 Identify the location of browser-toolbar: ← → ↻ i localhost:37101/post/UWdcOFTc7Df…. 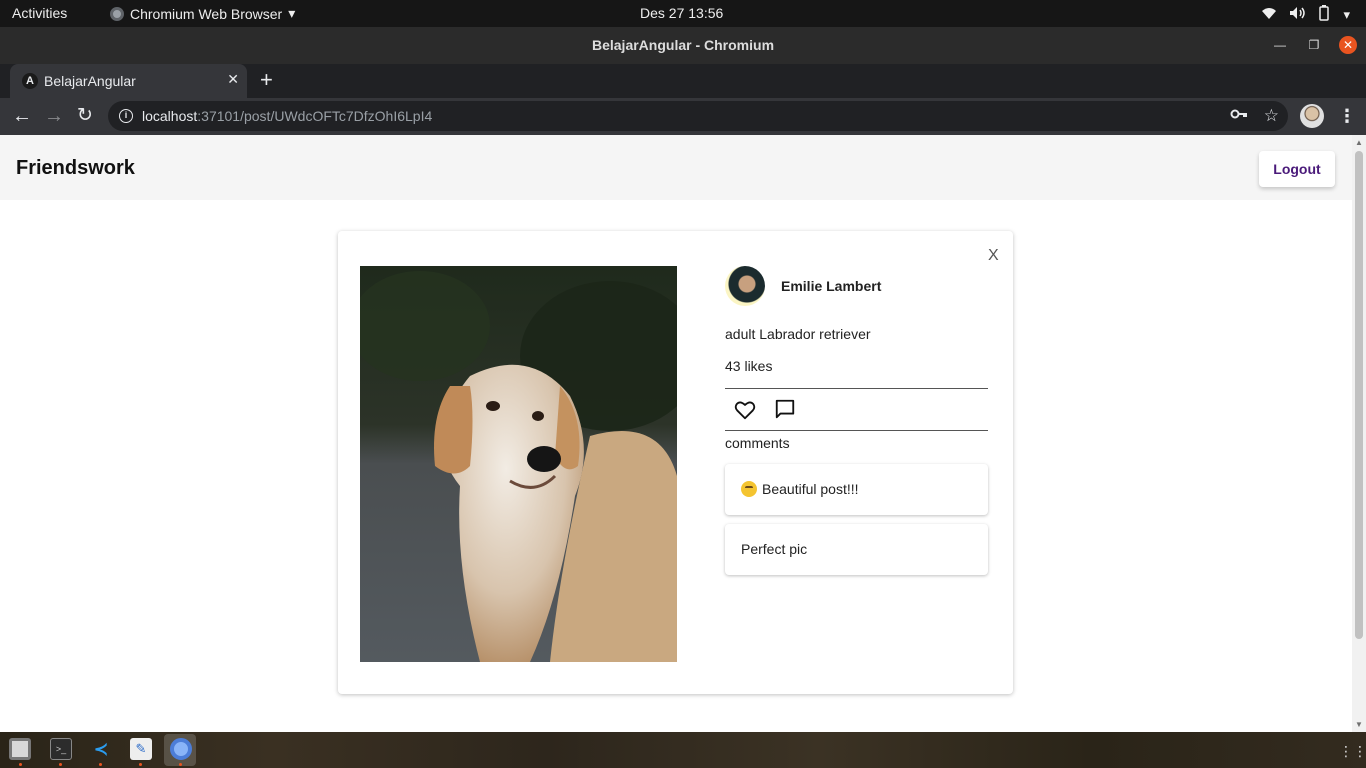
(683, 116).